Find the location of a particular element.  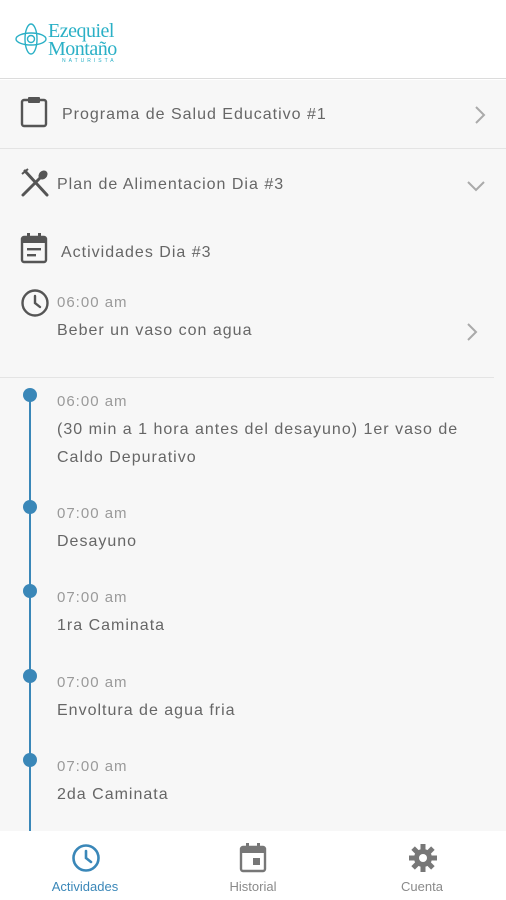

meal-plan-row: Plan de Alimentacion Dia #3 is located at coordinates (253, 185).